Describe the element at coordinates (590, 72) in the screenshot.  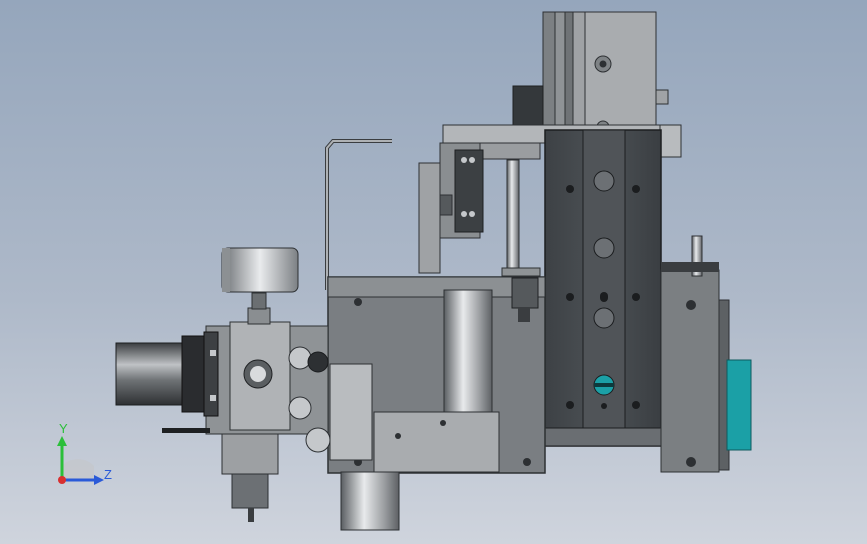
I see `top-cylinder-block` at that location.